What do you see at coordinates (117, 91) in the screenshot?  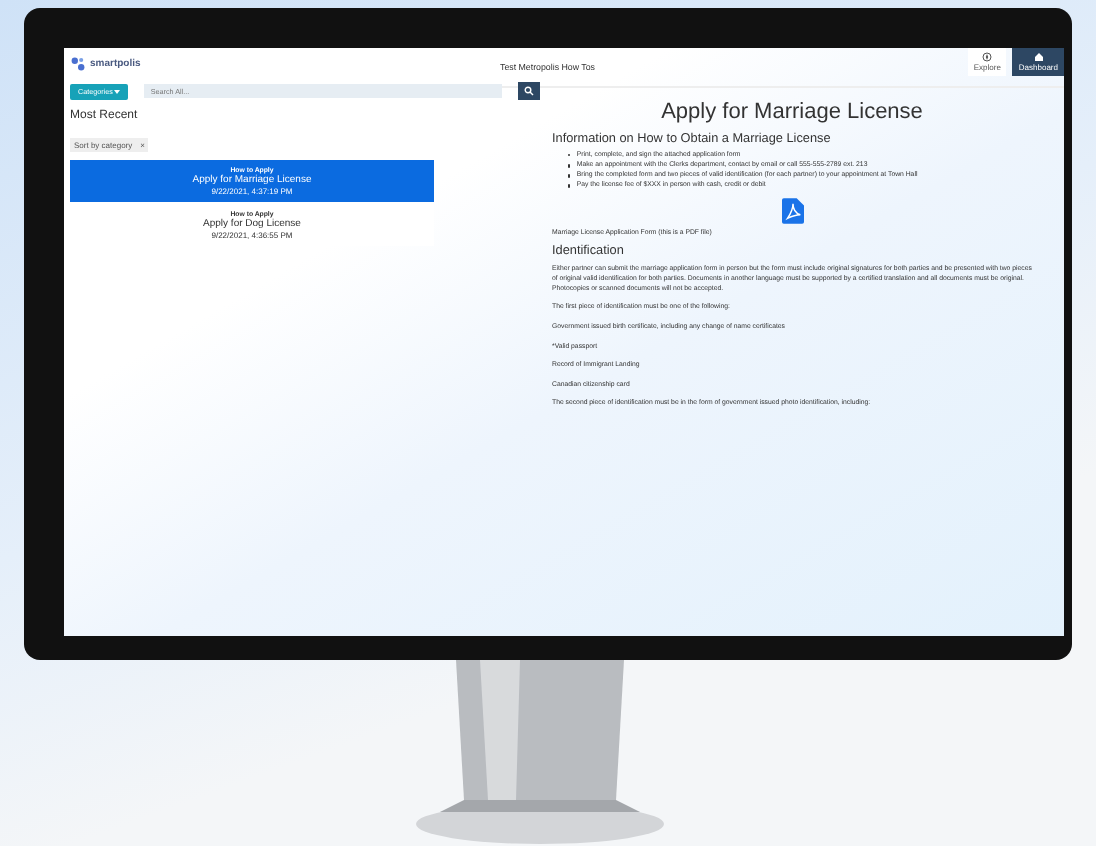 I see `caret-icon` at bounding box center [117, 91].